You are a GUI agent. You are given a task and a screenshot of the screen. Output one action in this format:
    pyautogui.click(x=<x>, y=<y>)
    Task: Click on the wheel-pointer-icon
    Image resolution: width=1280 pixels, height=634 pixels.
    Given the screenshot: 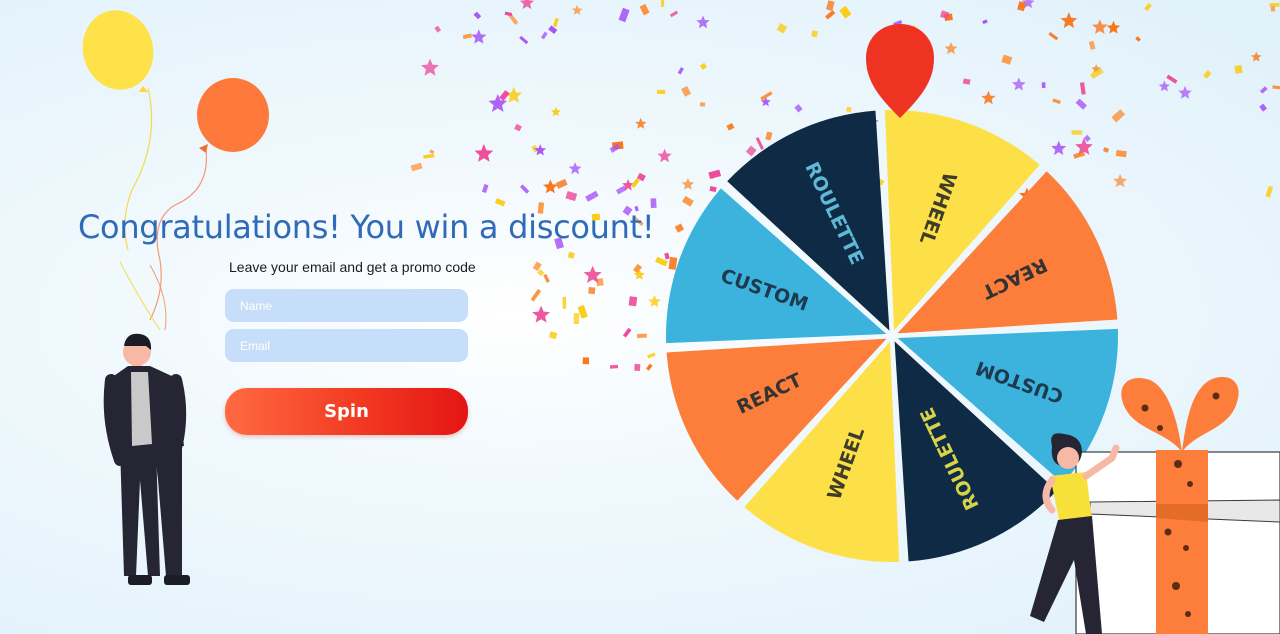 What is the action you would take?
    pyautogui.click(x=900, y=71)
    